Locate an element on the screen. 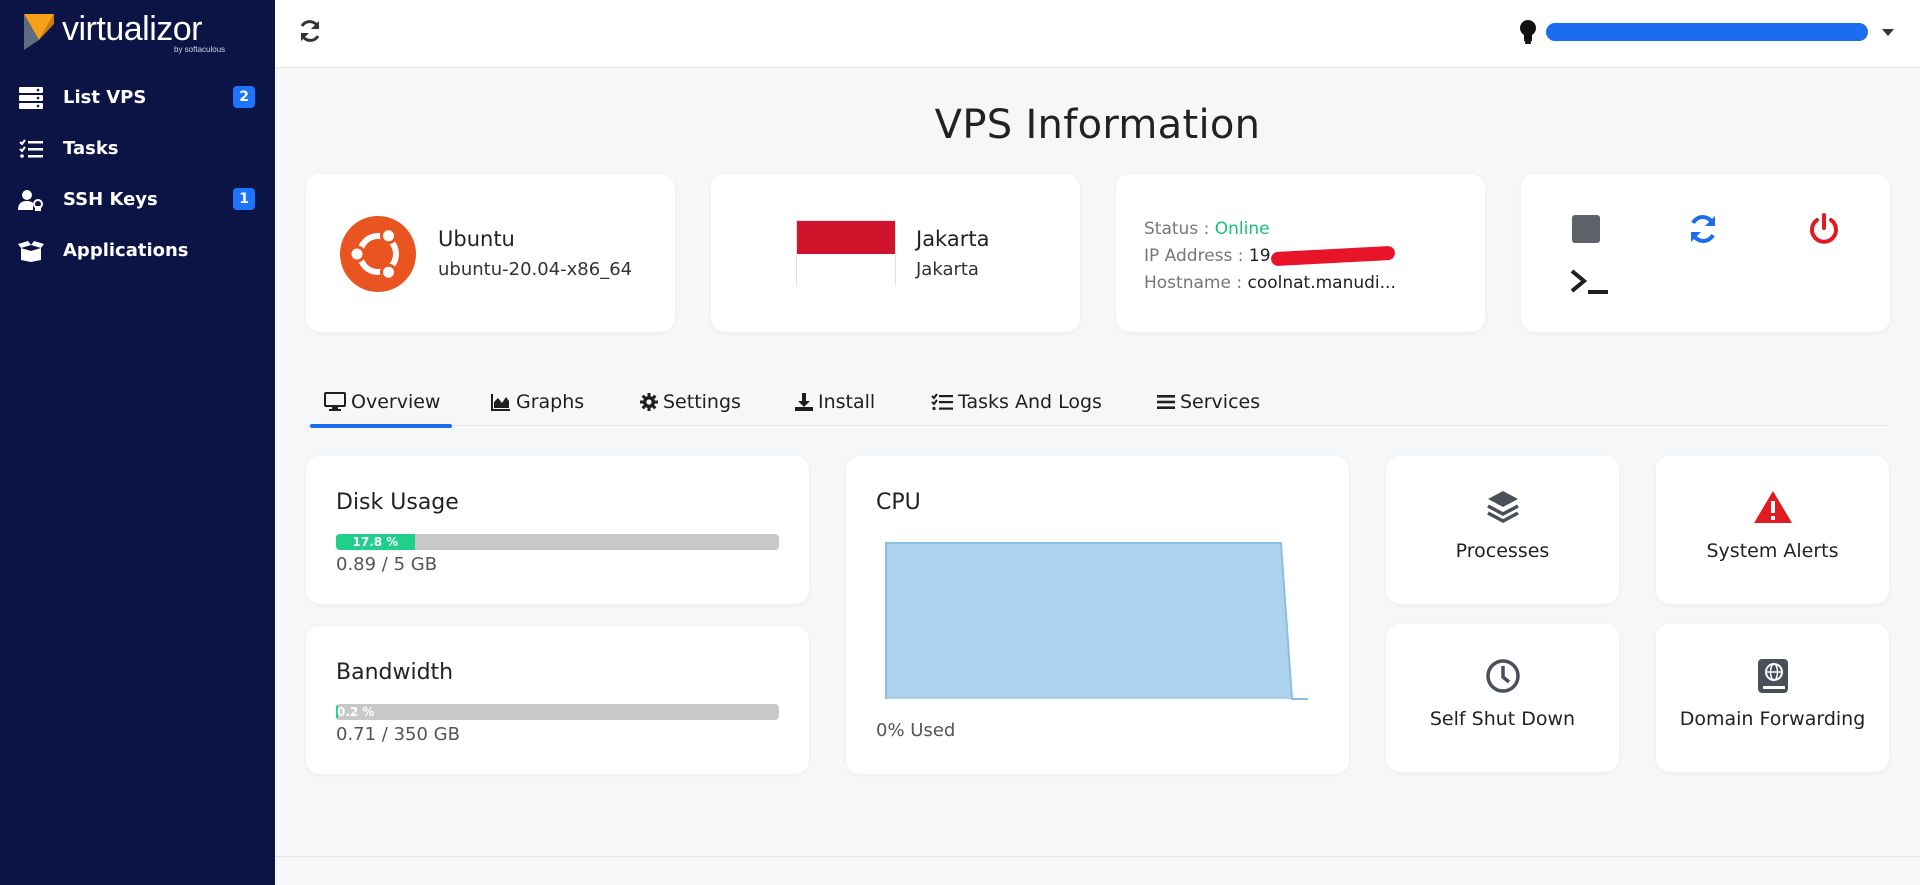 Image resolution: width=1920 pixels, height=885 pixels. system-alerts-tile: System Alerts is located at coordinates (1772, 530).